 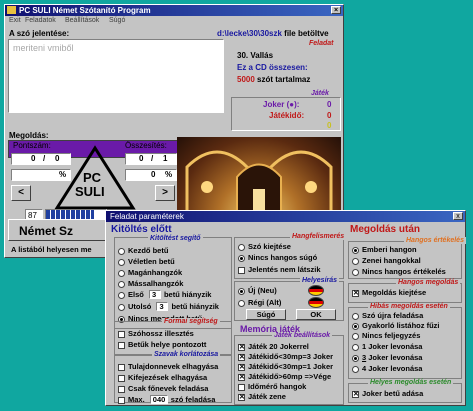 I want to click on joker-value: 0, so click(x=329, y=104).